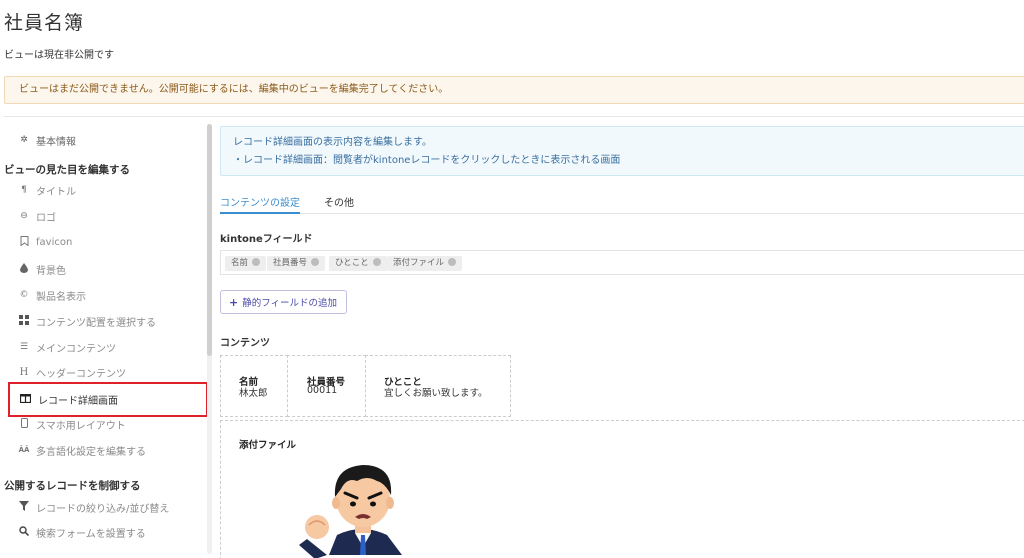 This screenshot has width=1024, height=558. Describe the element at coordinates (419, 263) in the screenshot. I see `chip-label: 添付ファイル` at that location.